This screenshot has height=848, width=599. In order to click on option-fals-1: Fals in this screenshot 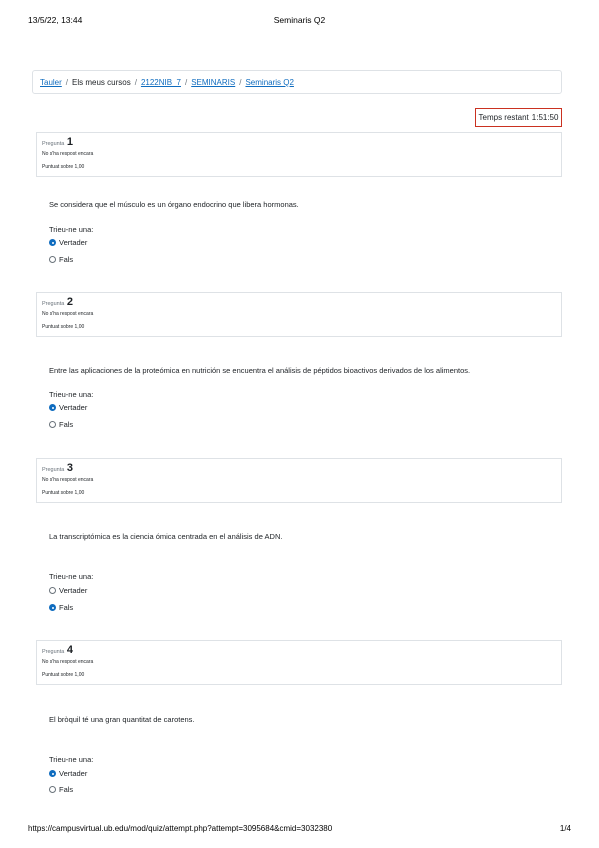, I will do `click(61, 259)`.